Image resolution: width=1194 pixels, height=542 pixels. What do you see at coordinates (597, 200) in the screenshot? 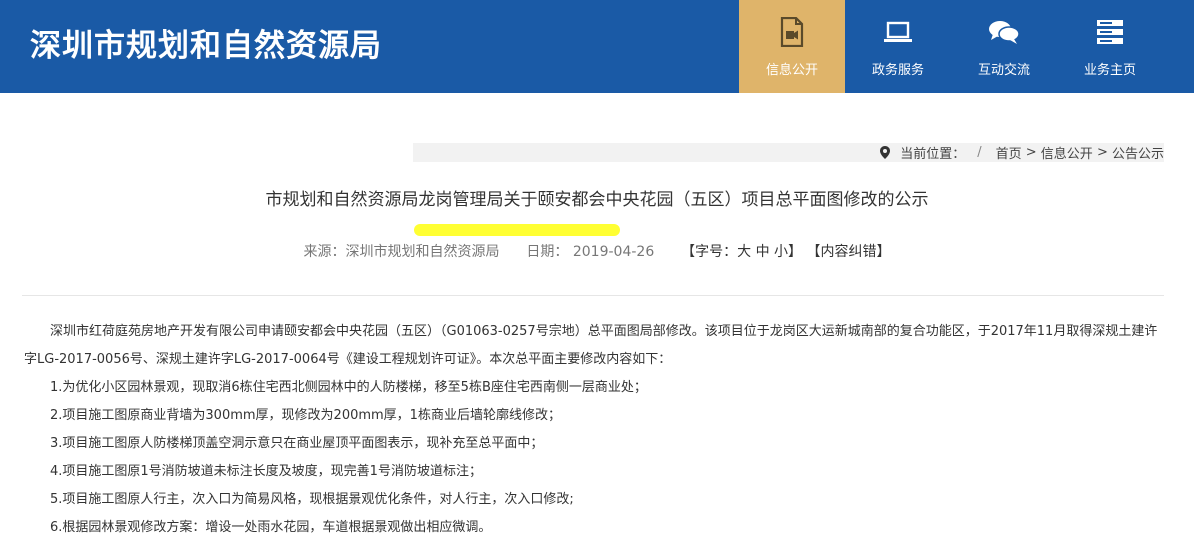
I see `article-title: 市规划和自然资源局龙岗管理局关于颐安都会中央花园（五区）项目总平面图修改的公示` at bounding box center [597, 200].